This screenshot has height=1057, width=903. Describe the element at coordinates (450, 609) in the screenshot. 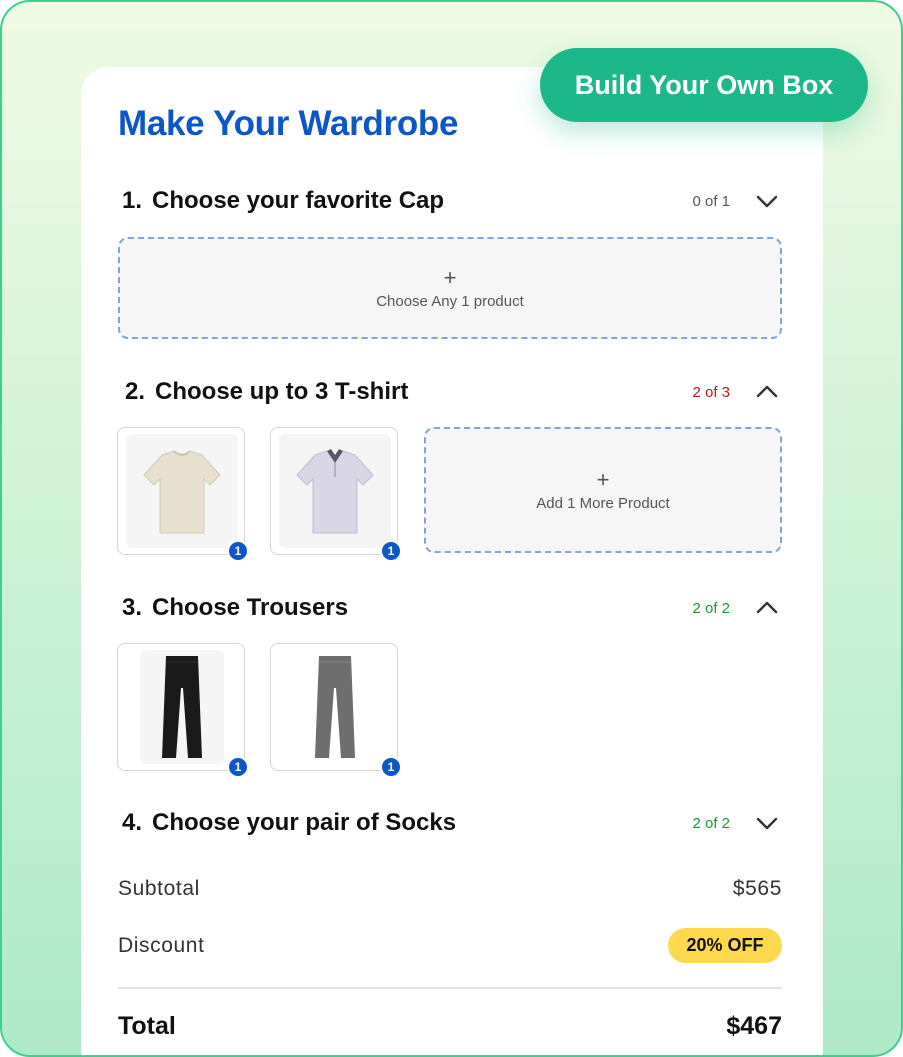

I see `section-trousers-header: 3. Choose Trousers 2 of 2` at that location.